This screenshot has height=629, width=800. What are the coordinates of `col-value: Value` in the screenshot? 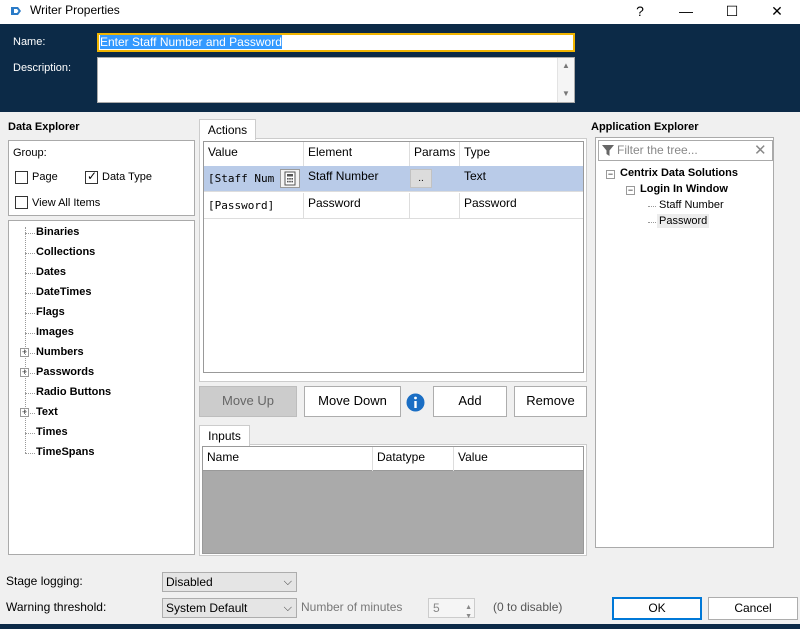 It's located at (254, 154).